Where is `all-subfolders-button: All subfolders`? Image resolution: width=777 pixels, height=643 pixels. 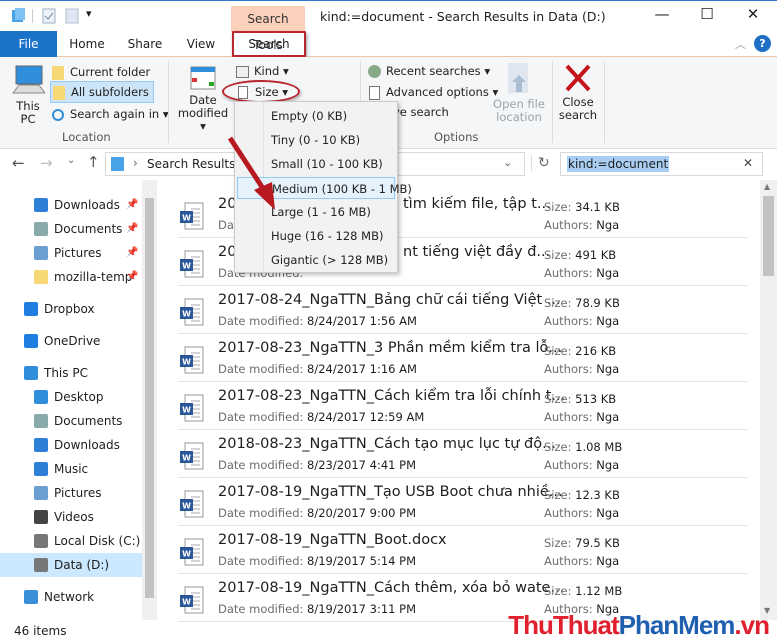 all-subfolders-button: All subfolders is located at coordinates (102, 92).